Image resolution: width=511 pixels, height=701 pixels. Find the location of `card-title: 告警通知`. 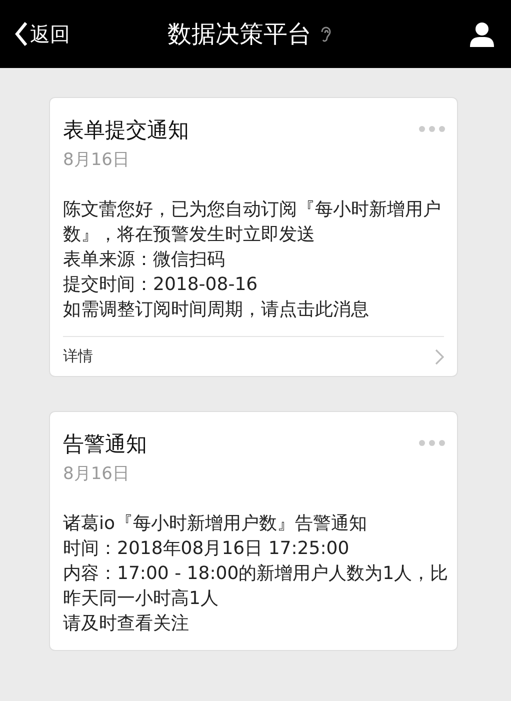

card-title: 告警通知 is located at coordinates (105, 444).